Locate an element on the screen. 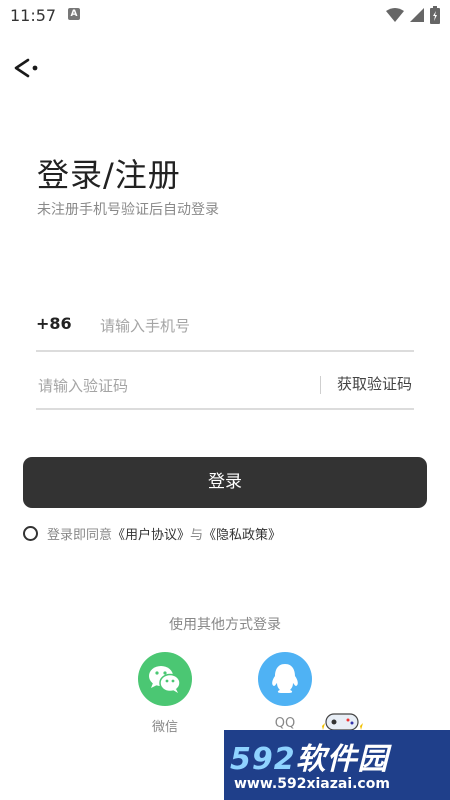  wifi-icon is located at coordinates (395, 15).